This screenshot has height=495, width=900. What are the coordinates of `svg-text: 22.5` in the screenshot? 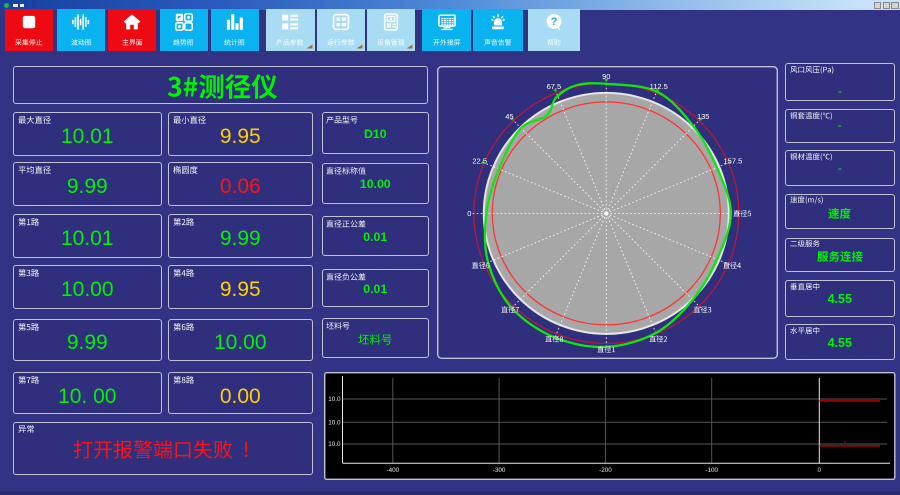 It's located at (479, 160).